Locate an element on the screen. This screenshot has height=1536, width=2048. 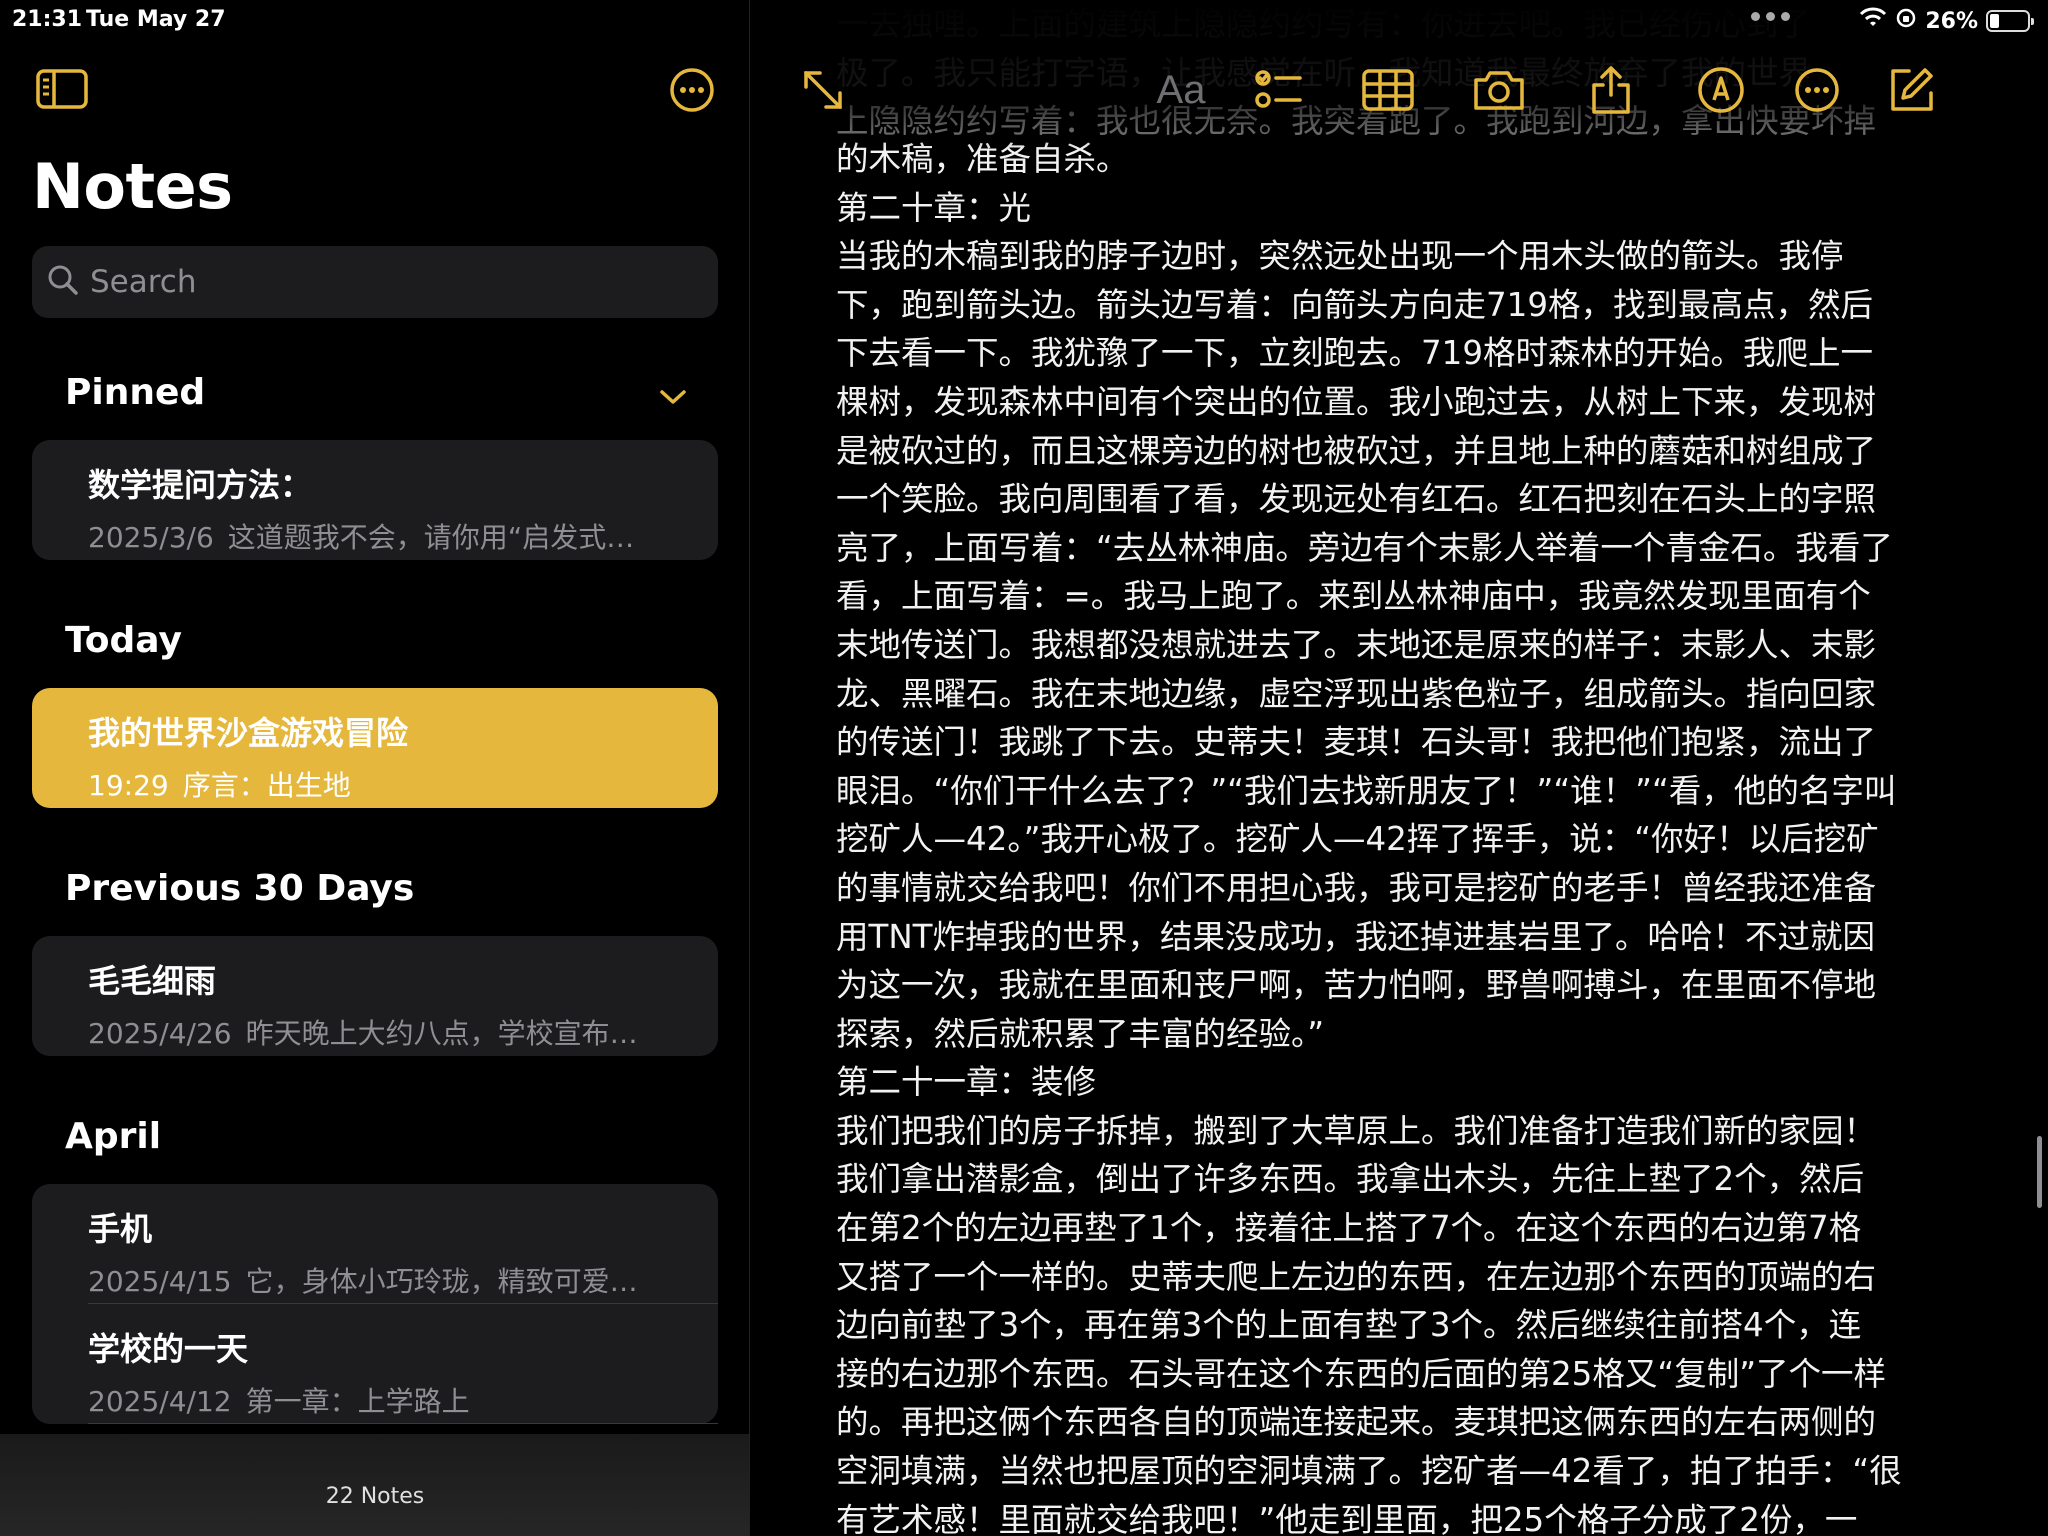
note-line: 末地传送门。我想都没想就进去了。末地还是原来的样子：末影人、末影 is located at coordinates (1356, 644).